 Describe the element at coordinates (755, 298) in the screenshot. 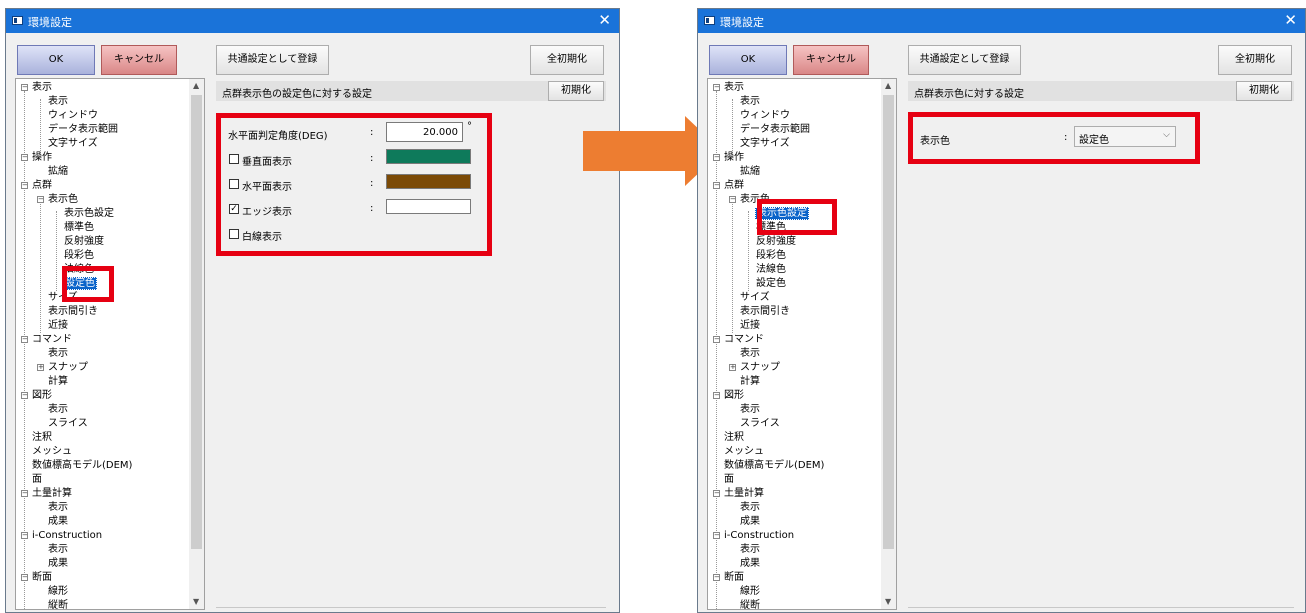

I see `tree-node-size: サイズ` at that location.